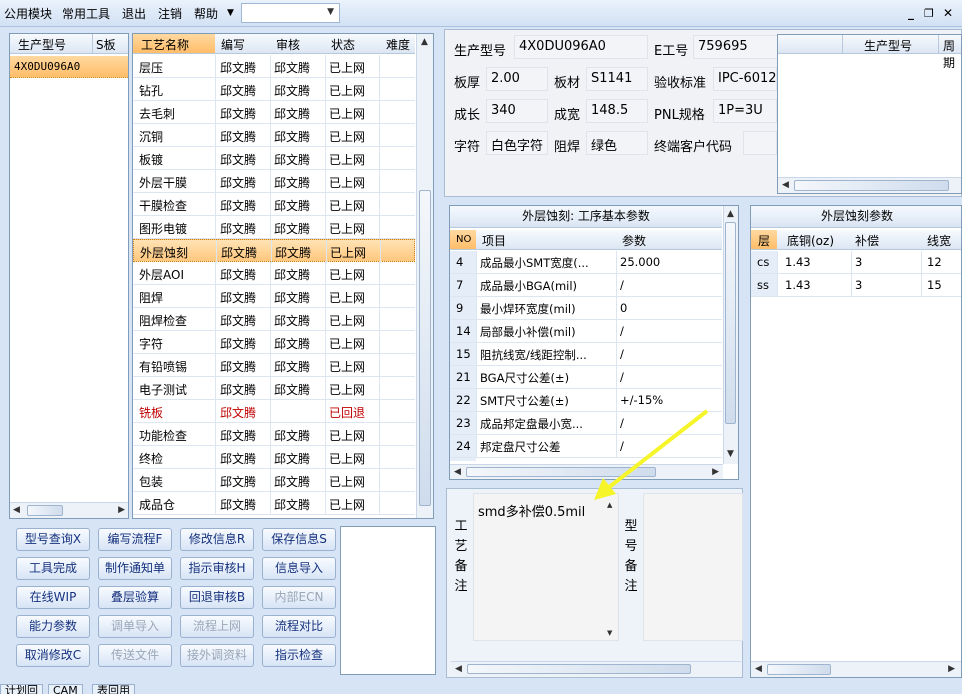 This screenshot has width=962, height=694. What do you see at coordinates (856, 262) in the screenshot?
I see `etch-layer-row: cs 1.43 3 12` at bounding box center [856, 262].